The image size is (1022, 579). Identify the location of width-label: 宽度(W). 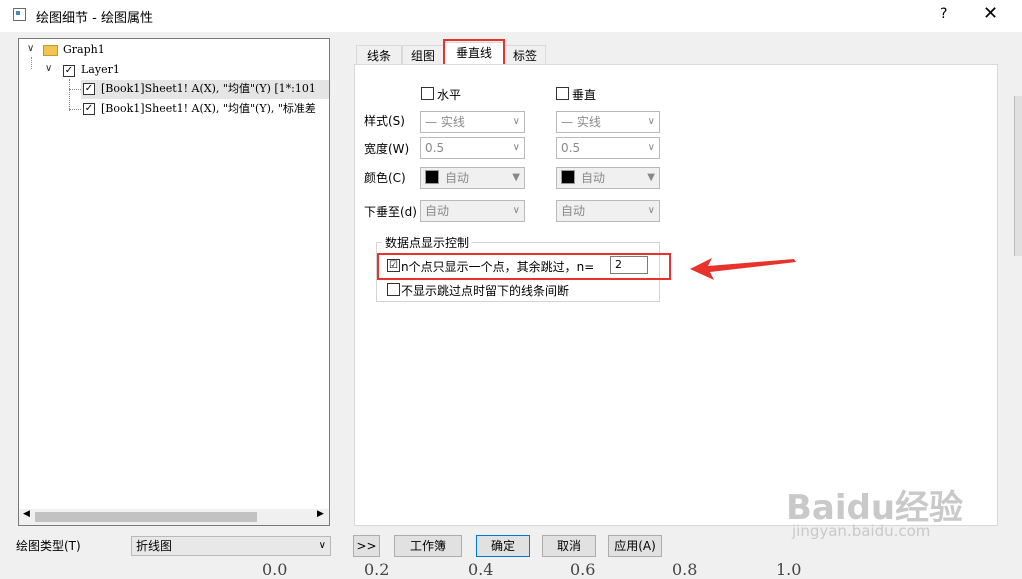
(387, 149).